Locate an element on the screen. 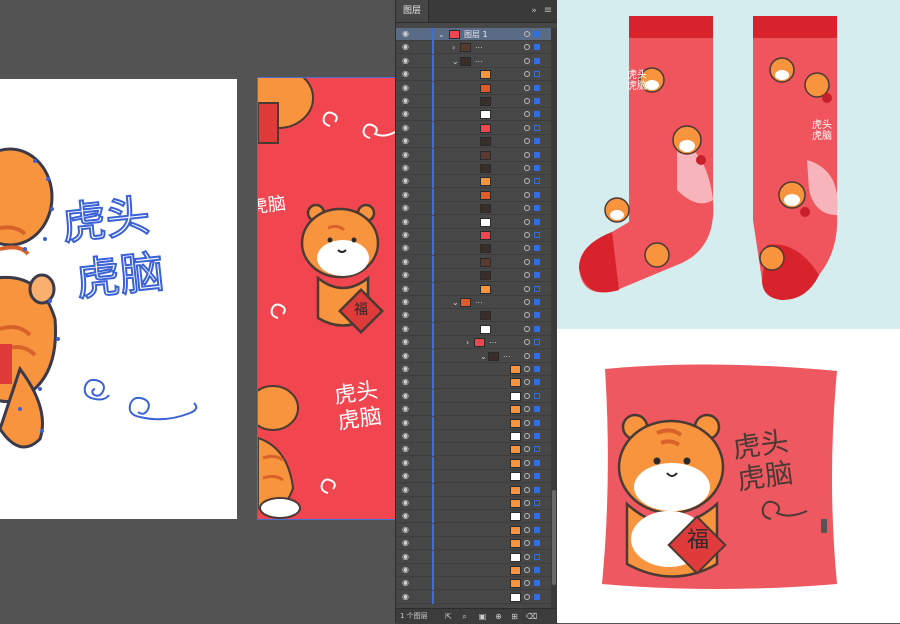  artboard-pattern-tile: 虎脑 福 虎头 虎脑 is located at coordinates (326, 298).